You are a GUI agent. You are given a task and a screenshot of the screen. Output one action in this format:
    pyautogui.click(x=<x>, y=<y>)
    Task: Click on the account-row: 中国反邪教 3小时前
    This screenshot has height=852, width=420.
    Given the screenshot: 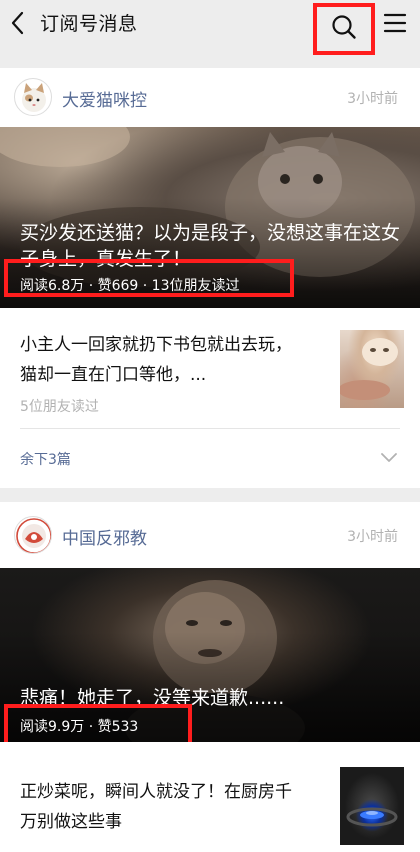 What is the action you would take?
    pyautogui.click(x=210, y=536)
    